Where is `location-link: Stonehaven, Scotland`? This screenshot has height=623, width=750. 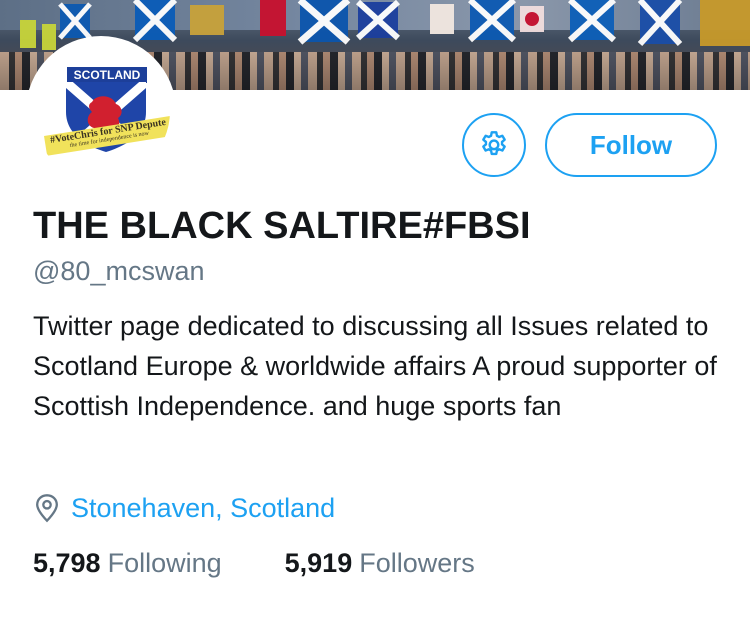
location-link: Stonehaven, Scotland is located at coordinates (203, 508).